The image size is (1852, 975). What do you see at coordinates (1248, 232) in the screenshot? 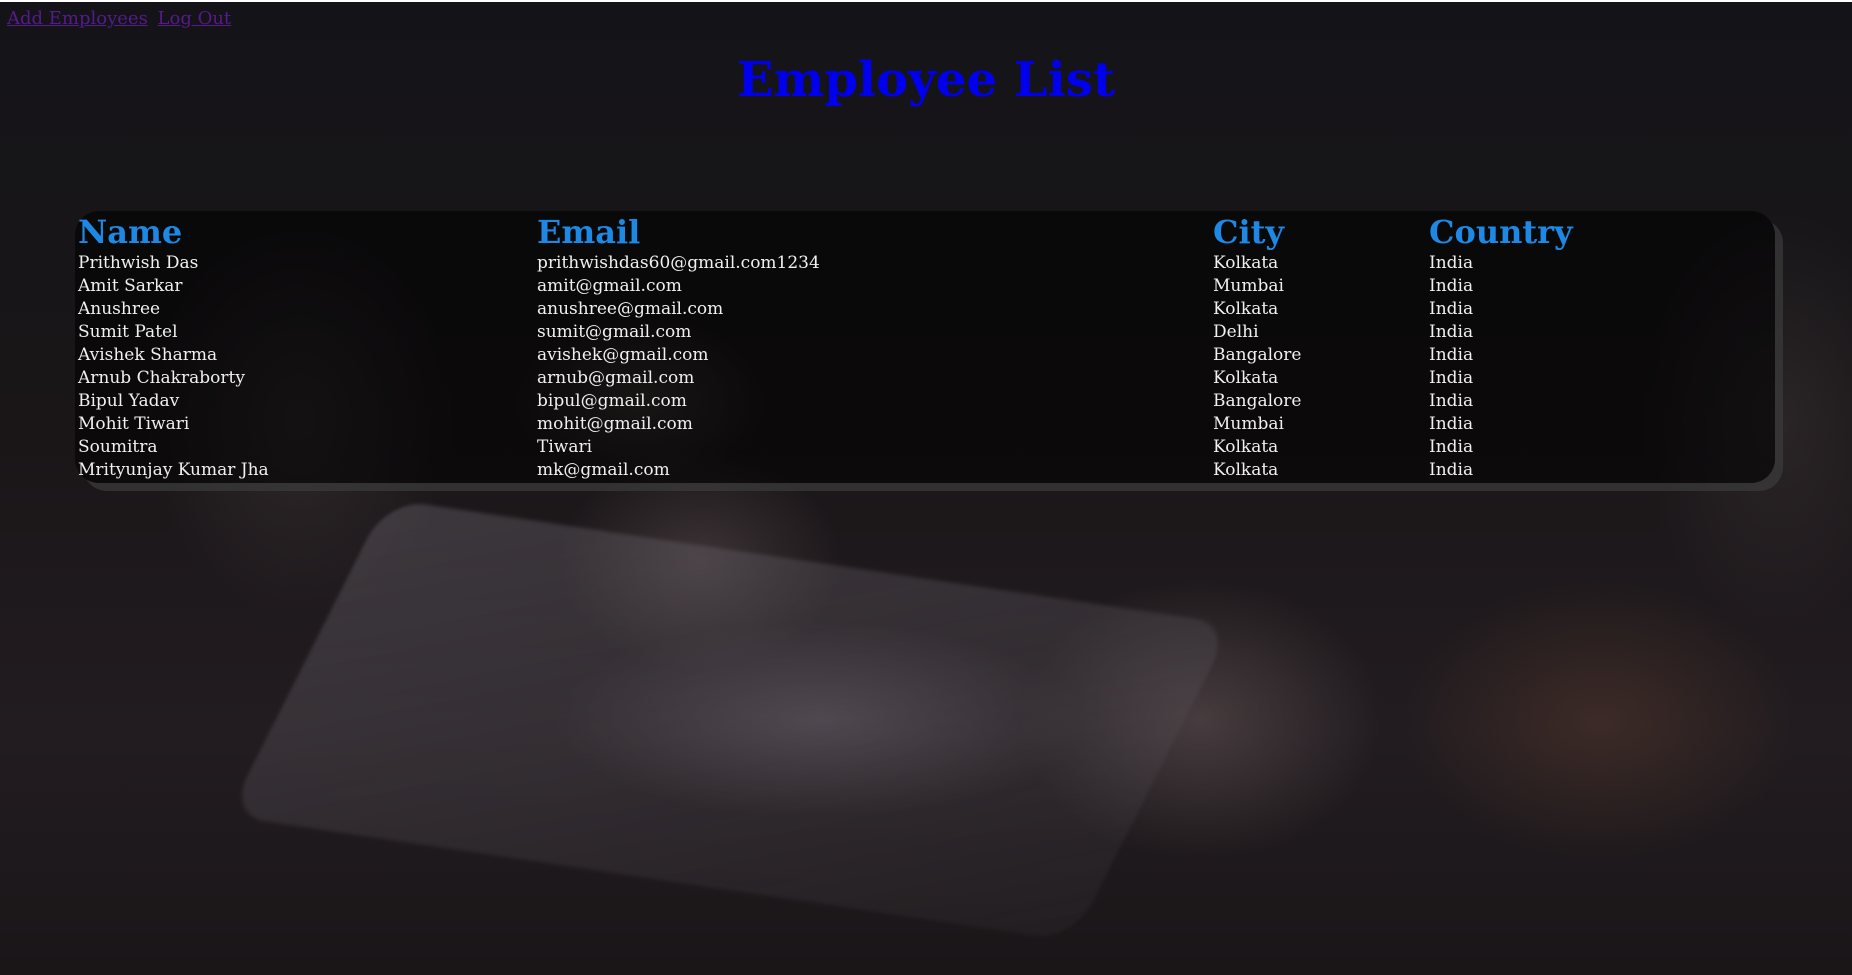
I see `header-city: City` at bounding box center [1248, 232].